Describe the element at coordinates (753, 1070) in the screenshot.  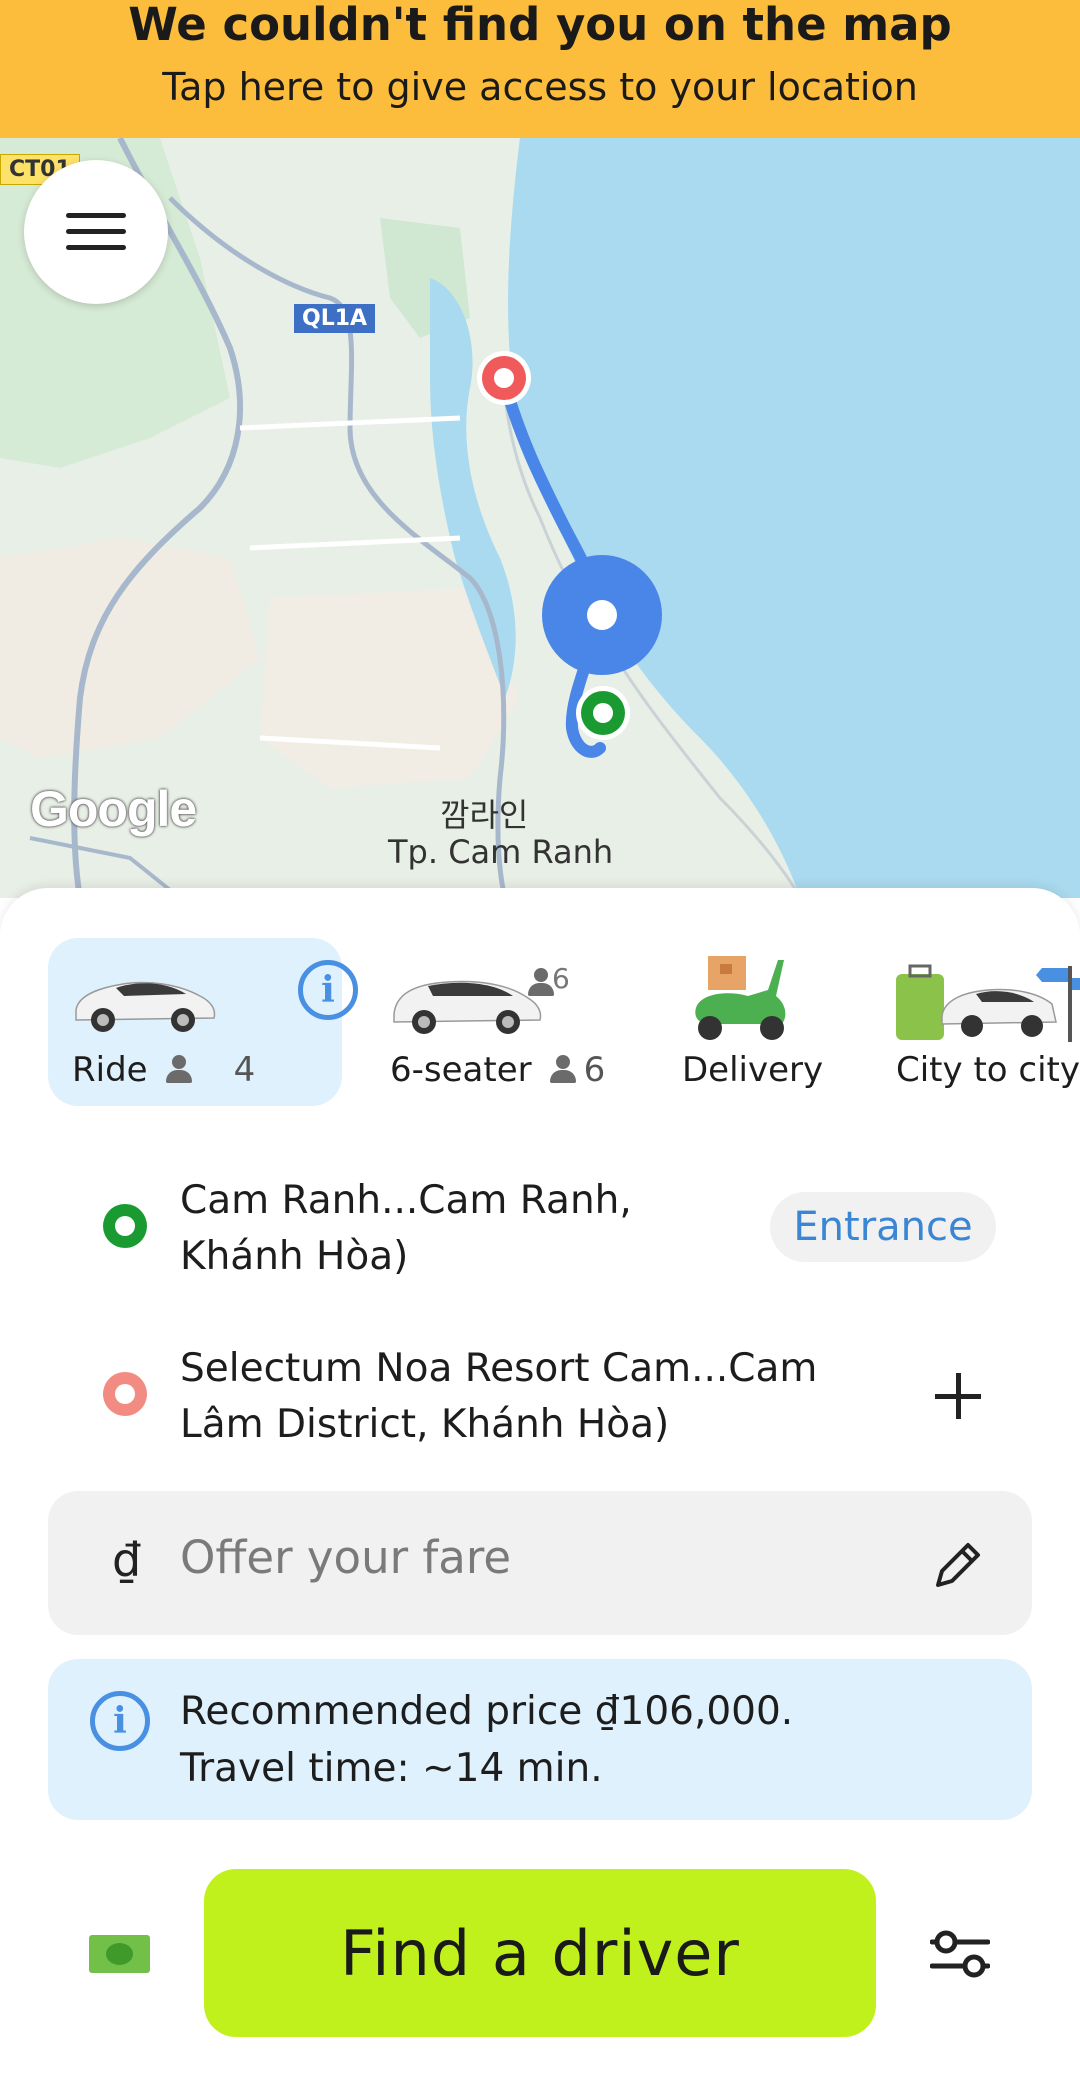
I see `service-delivery-label: Delivery` at that location.